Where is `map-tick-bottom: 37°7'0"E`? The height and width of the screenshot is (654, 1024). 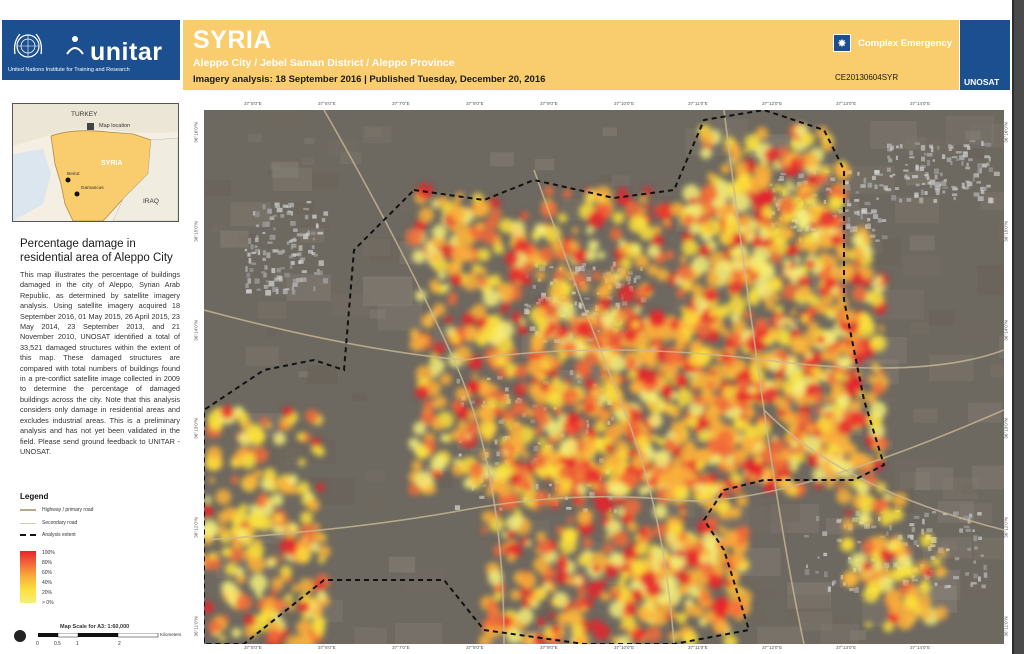 map-tick-bottom: 37°7'0"E is located at coordinates (401, 647).